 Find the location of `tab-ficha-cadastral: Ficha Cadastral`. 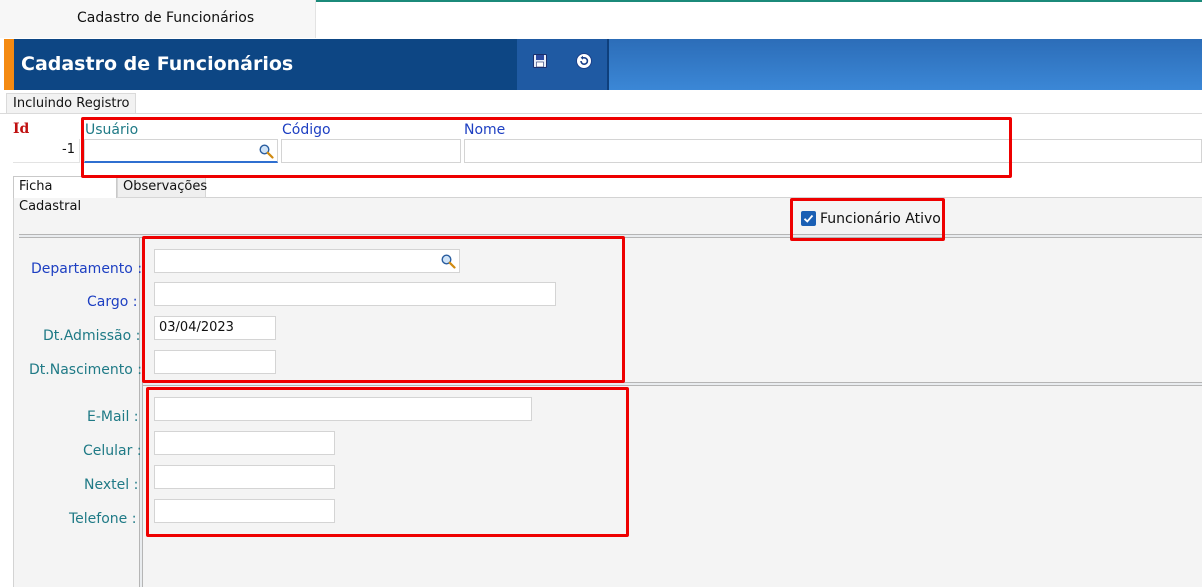

tab-ficha-cadastral: Ficha Cadastral is located at coordinates (65, 195).